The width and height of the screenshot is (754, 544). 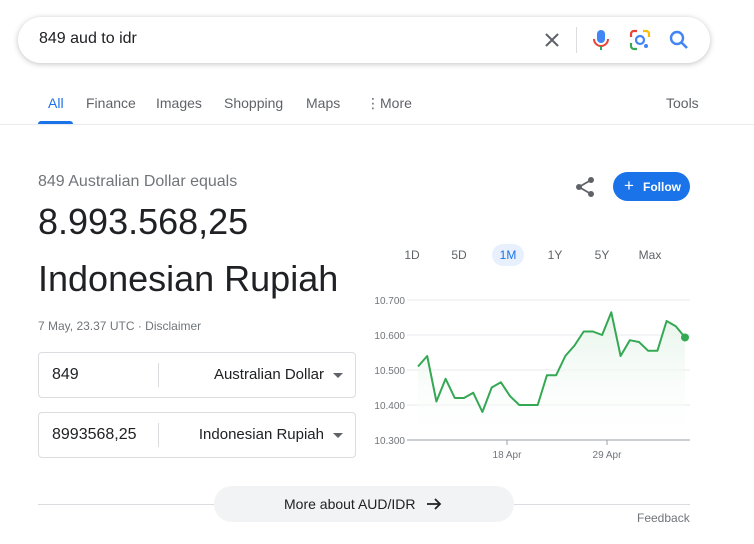 What do you see at coordinates (350, 504) in the screenshot?
I see `more-about-label: More about AUD/IDR` at bounding box center [350, 504].